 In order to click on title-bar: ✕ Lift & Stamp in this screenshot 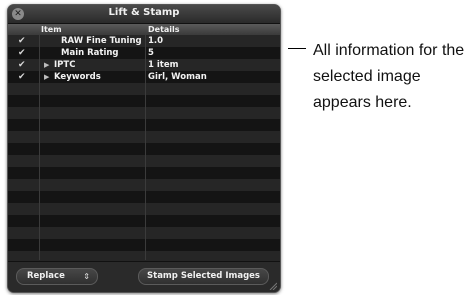, I will do `click(144, 14)`.